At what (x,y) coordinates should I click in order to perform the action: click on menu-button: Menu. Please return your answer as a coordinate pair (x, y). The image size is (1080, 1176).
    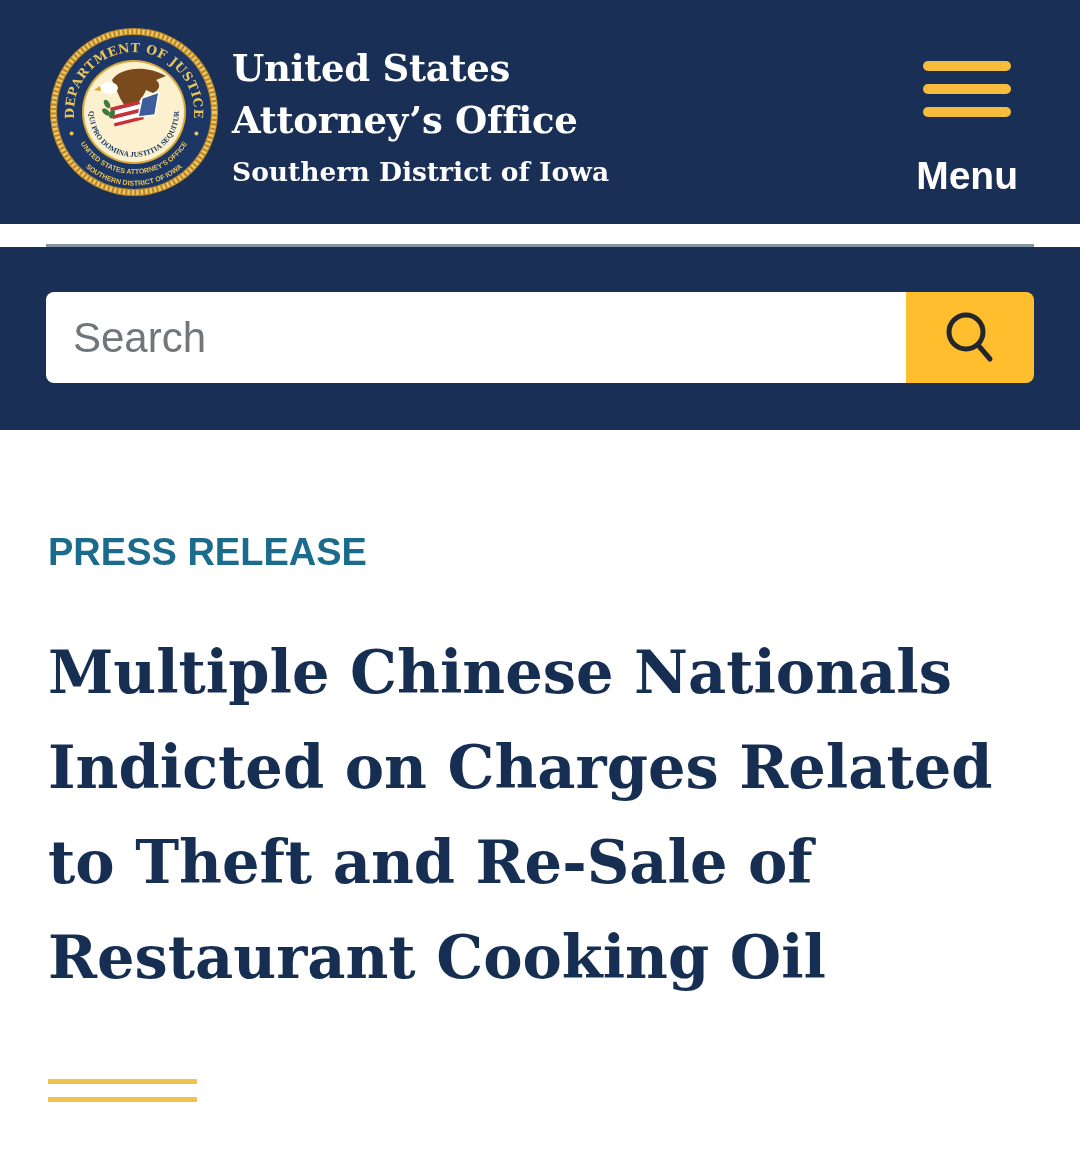
    Looking at the image, I should click on (967, 129).